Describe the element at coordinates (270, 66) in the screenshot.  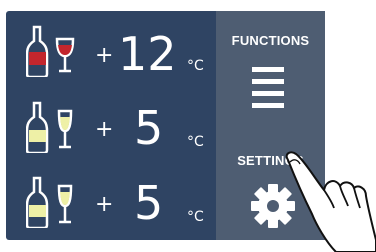
I see `functions-button: FUNCTIONS` at that location.